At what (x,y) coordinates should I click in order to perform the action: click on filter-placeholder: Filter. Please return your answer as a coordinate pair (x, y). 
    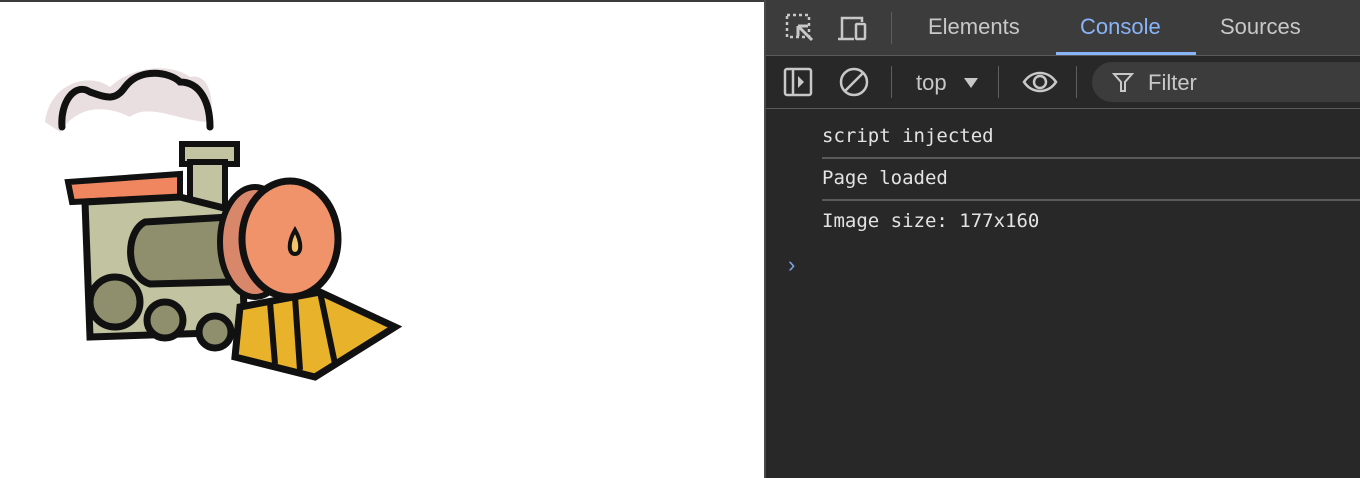
    Looking at the image, I should click on (1172, 82).